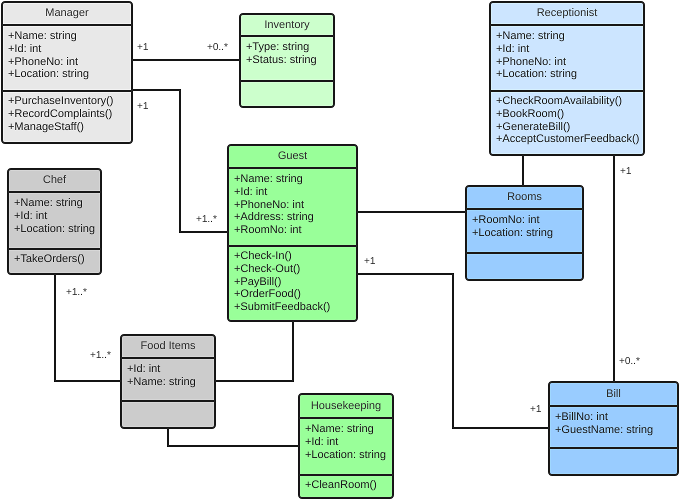  What do you see at coordinates (274, 217) in the screenshot?
I see `attribute-text: +Address: string` at bounding box center [274, 217].